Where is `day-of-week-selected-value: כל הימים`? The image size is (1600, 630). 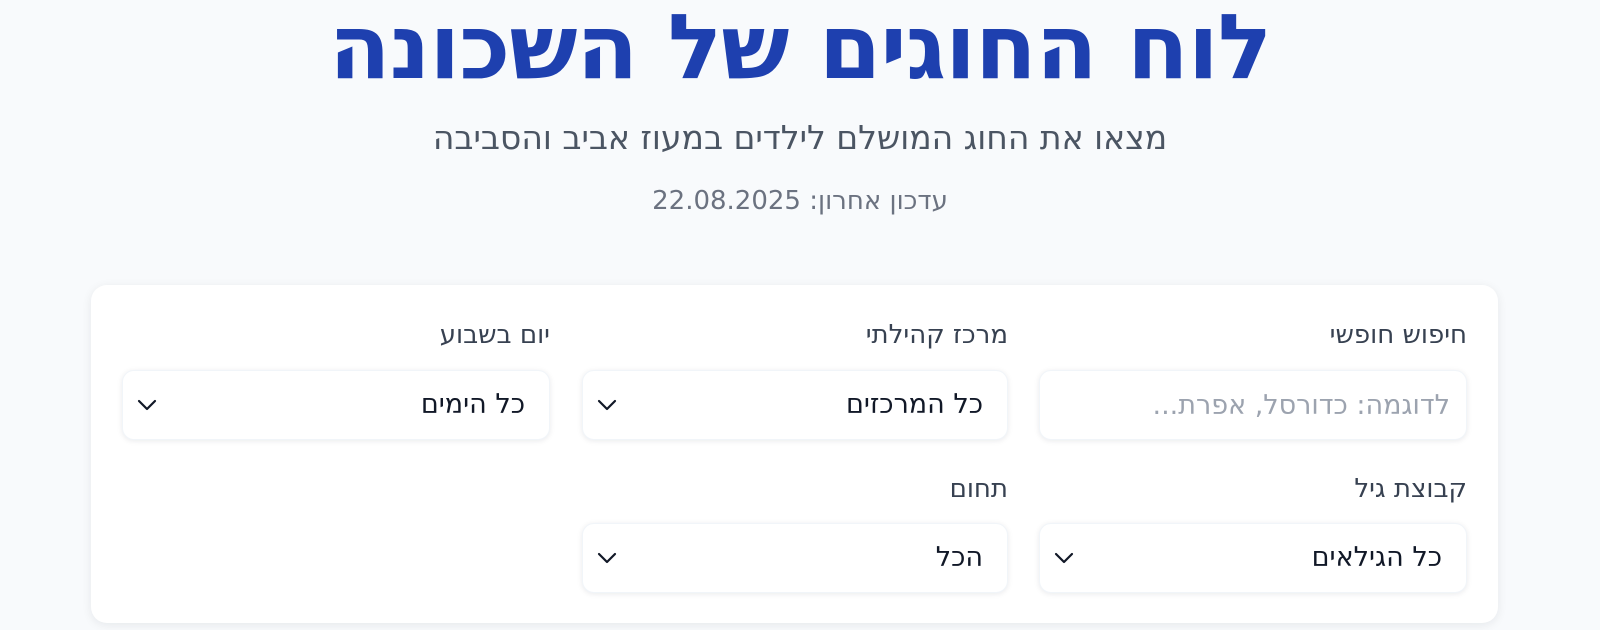 day-of-week-selected-value: כל הימים is located at coordinates (472, 404).